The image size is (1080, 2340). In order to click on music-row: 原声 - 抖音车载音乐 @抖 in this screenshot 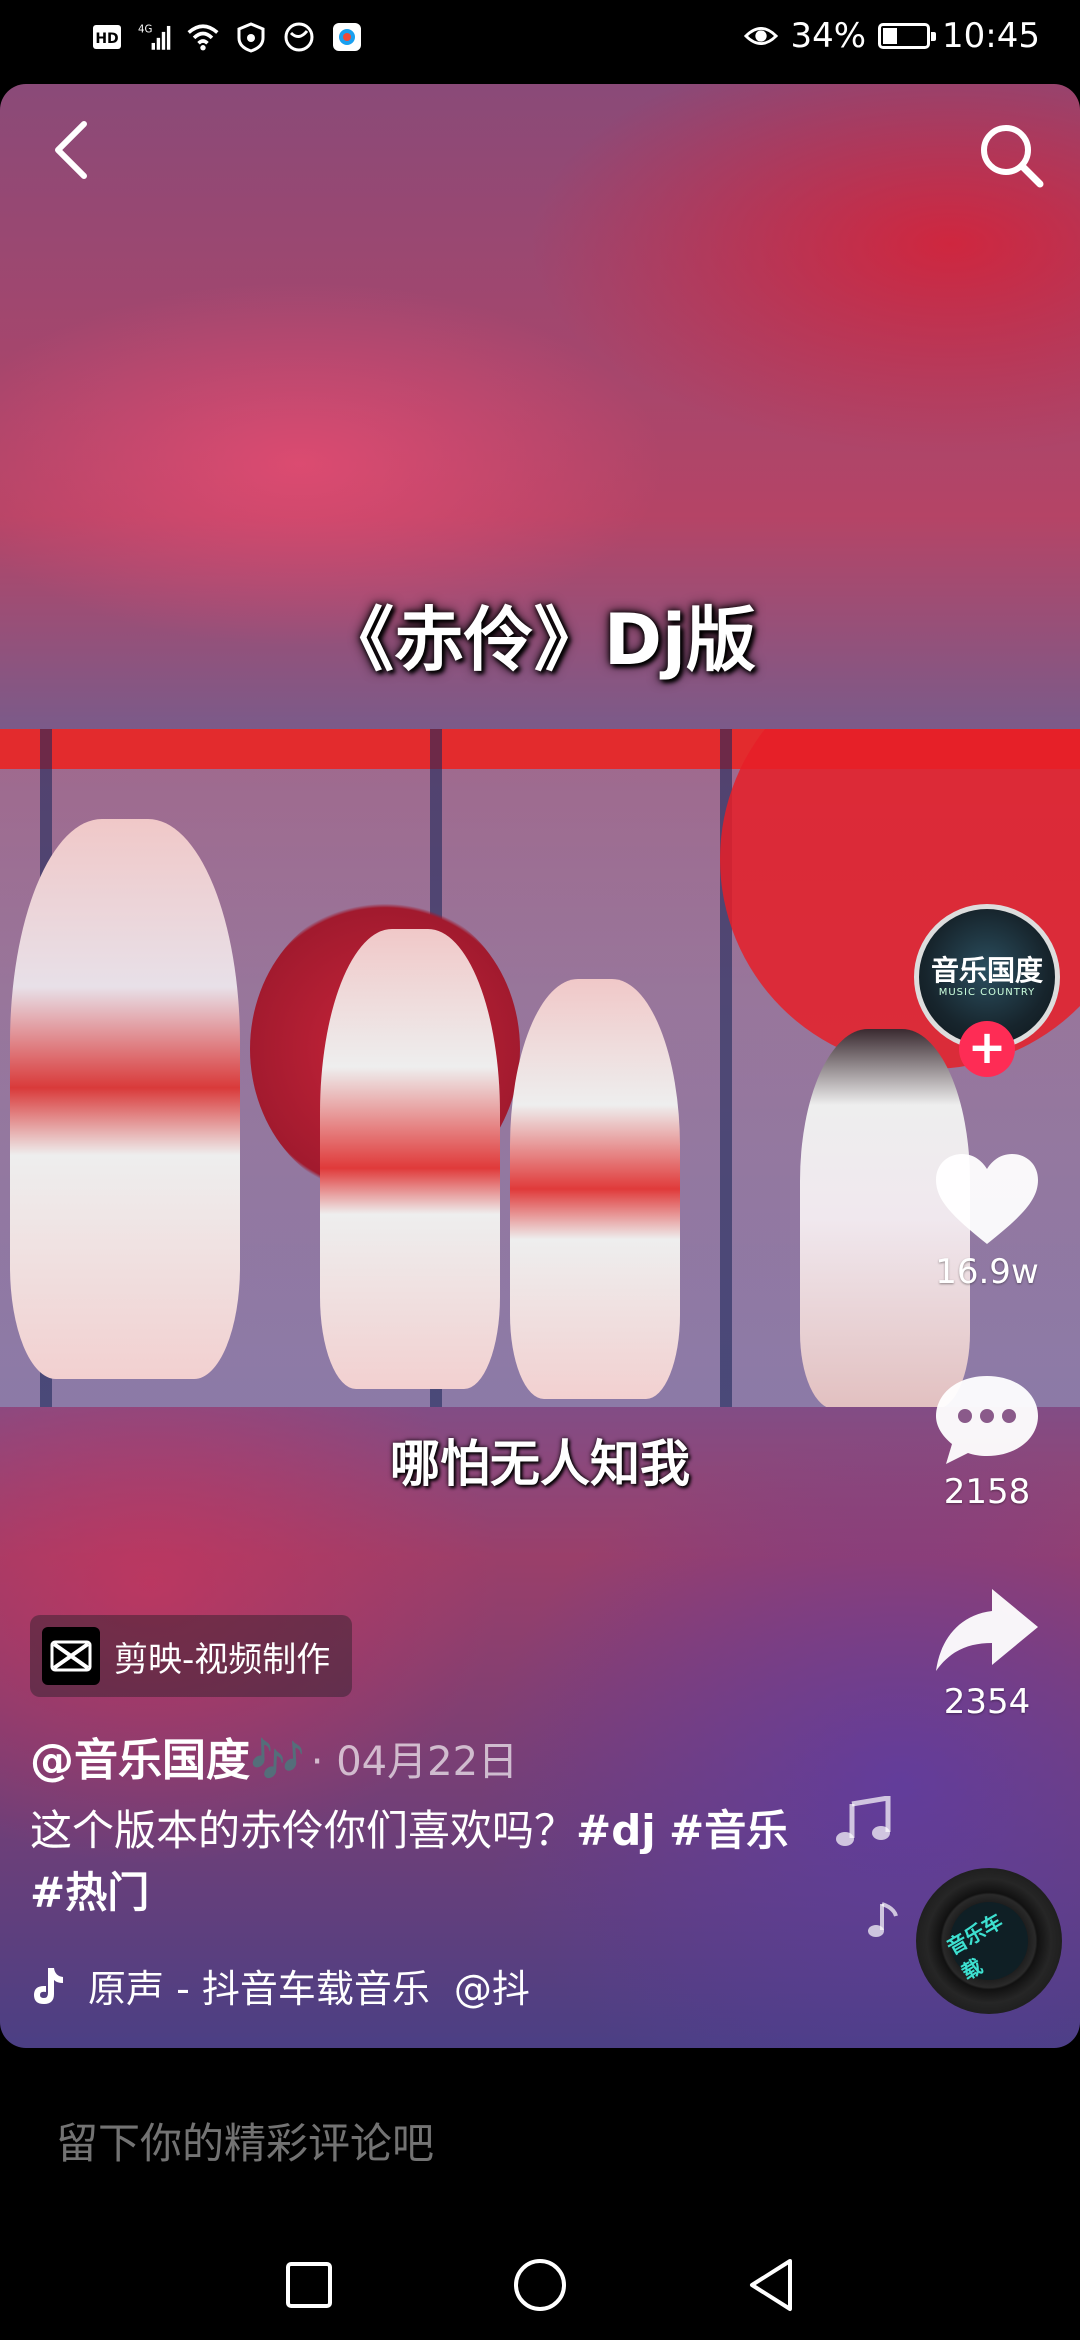, I will do `click(280, 1985)`.